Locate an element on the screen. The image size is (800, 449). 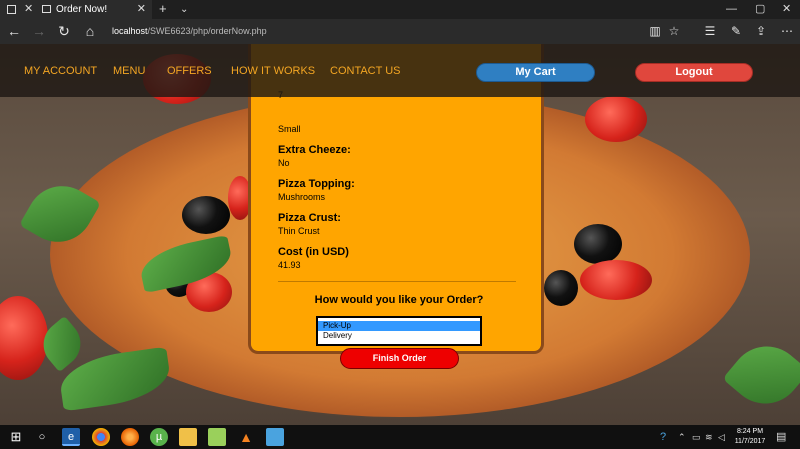
nav-contact-us: CONTACT US is located at coordinates (365, 71).